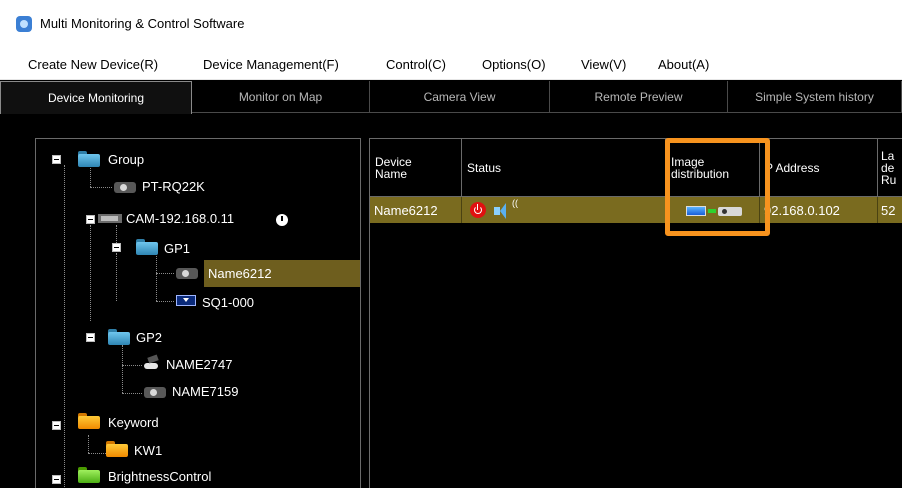  Describe the element at coordinates (683, 64) in the screenshot. I see `menu-about: About(A)` at that location.